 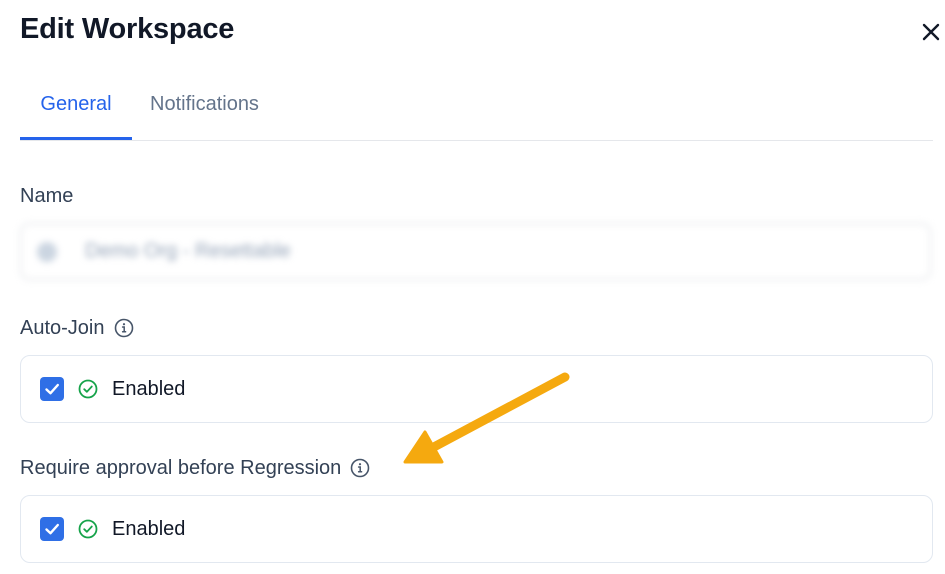 I want to click on require-approval-label: Require approval before Regression, so click(x=195, y=468).